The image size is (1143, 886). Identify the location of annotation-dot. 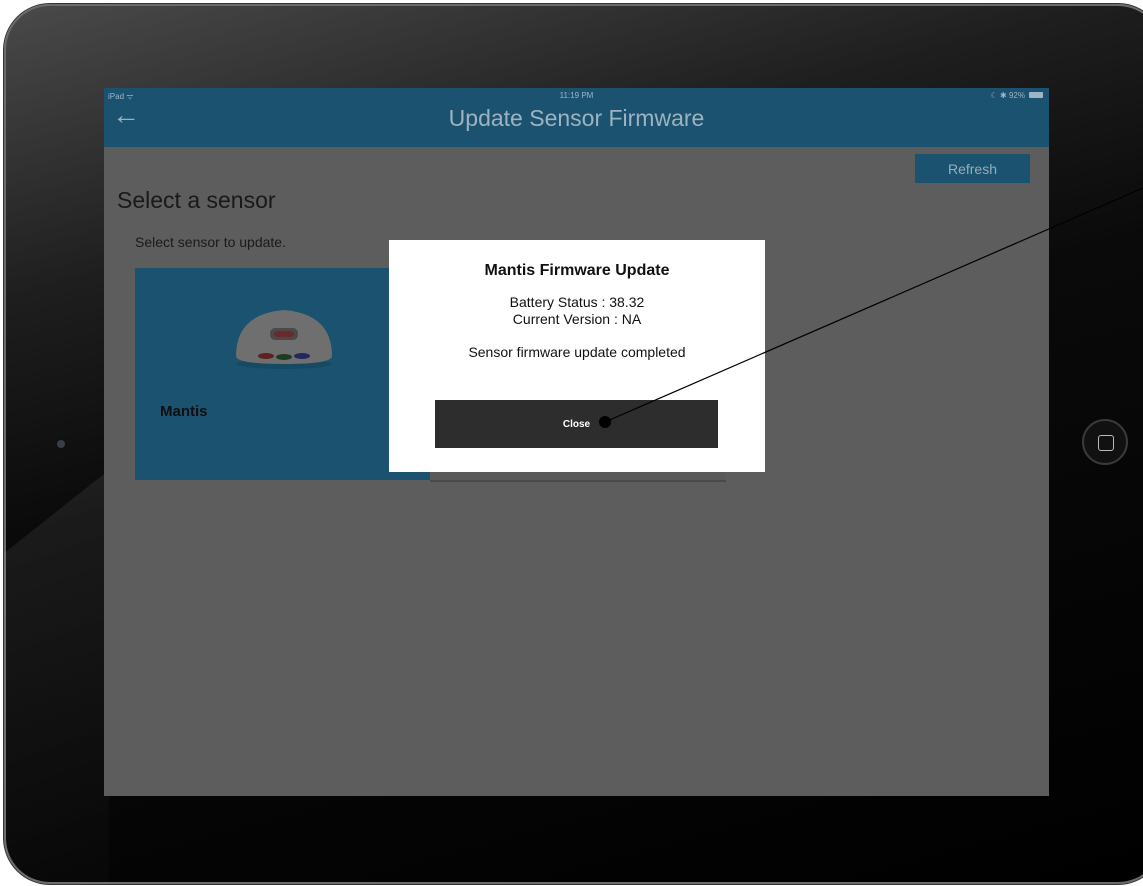
(605, 422).